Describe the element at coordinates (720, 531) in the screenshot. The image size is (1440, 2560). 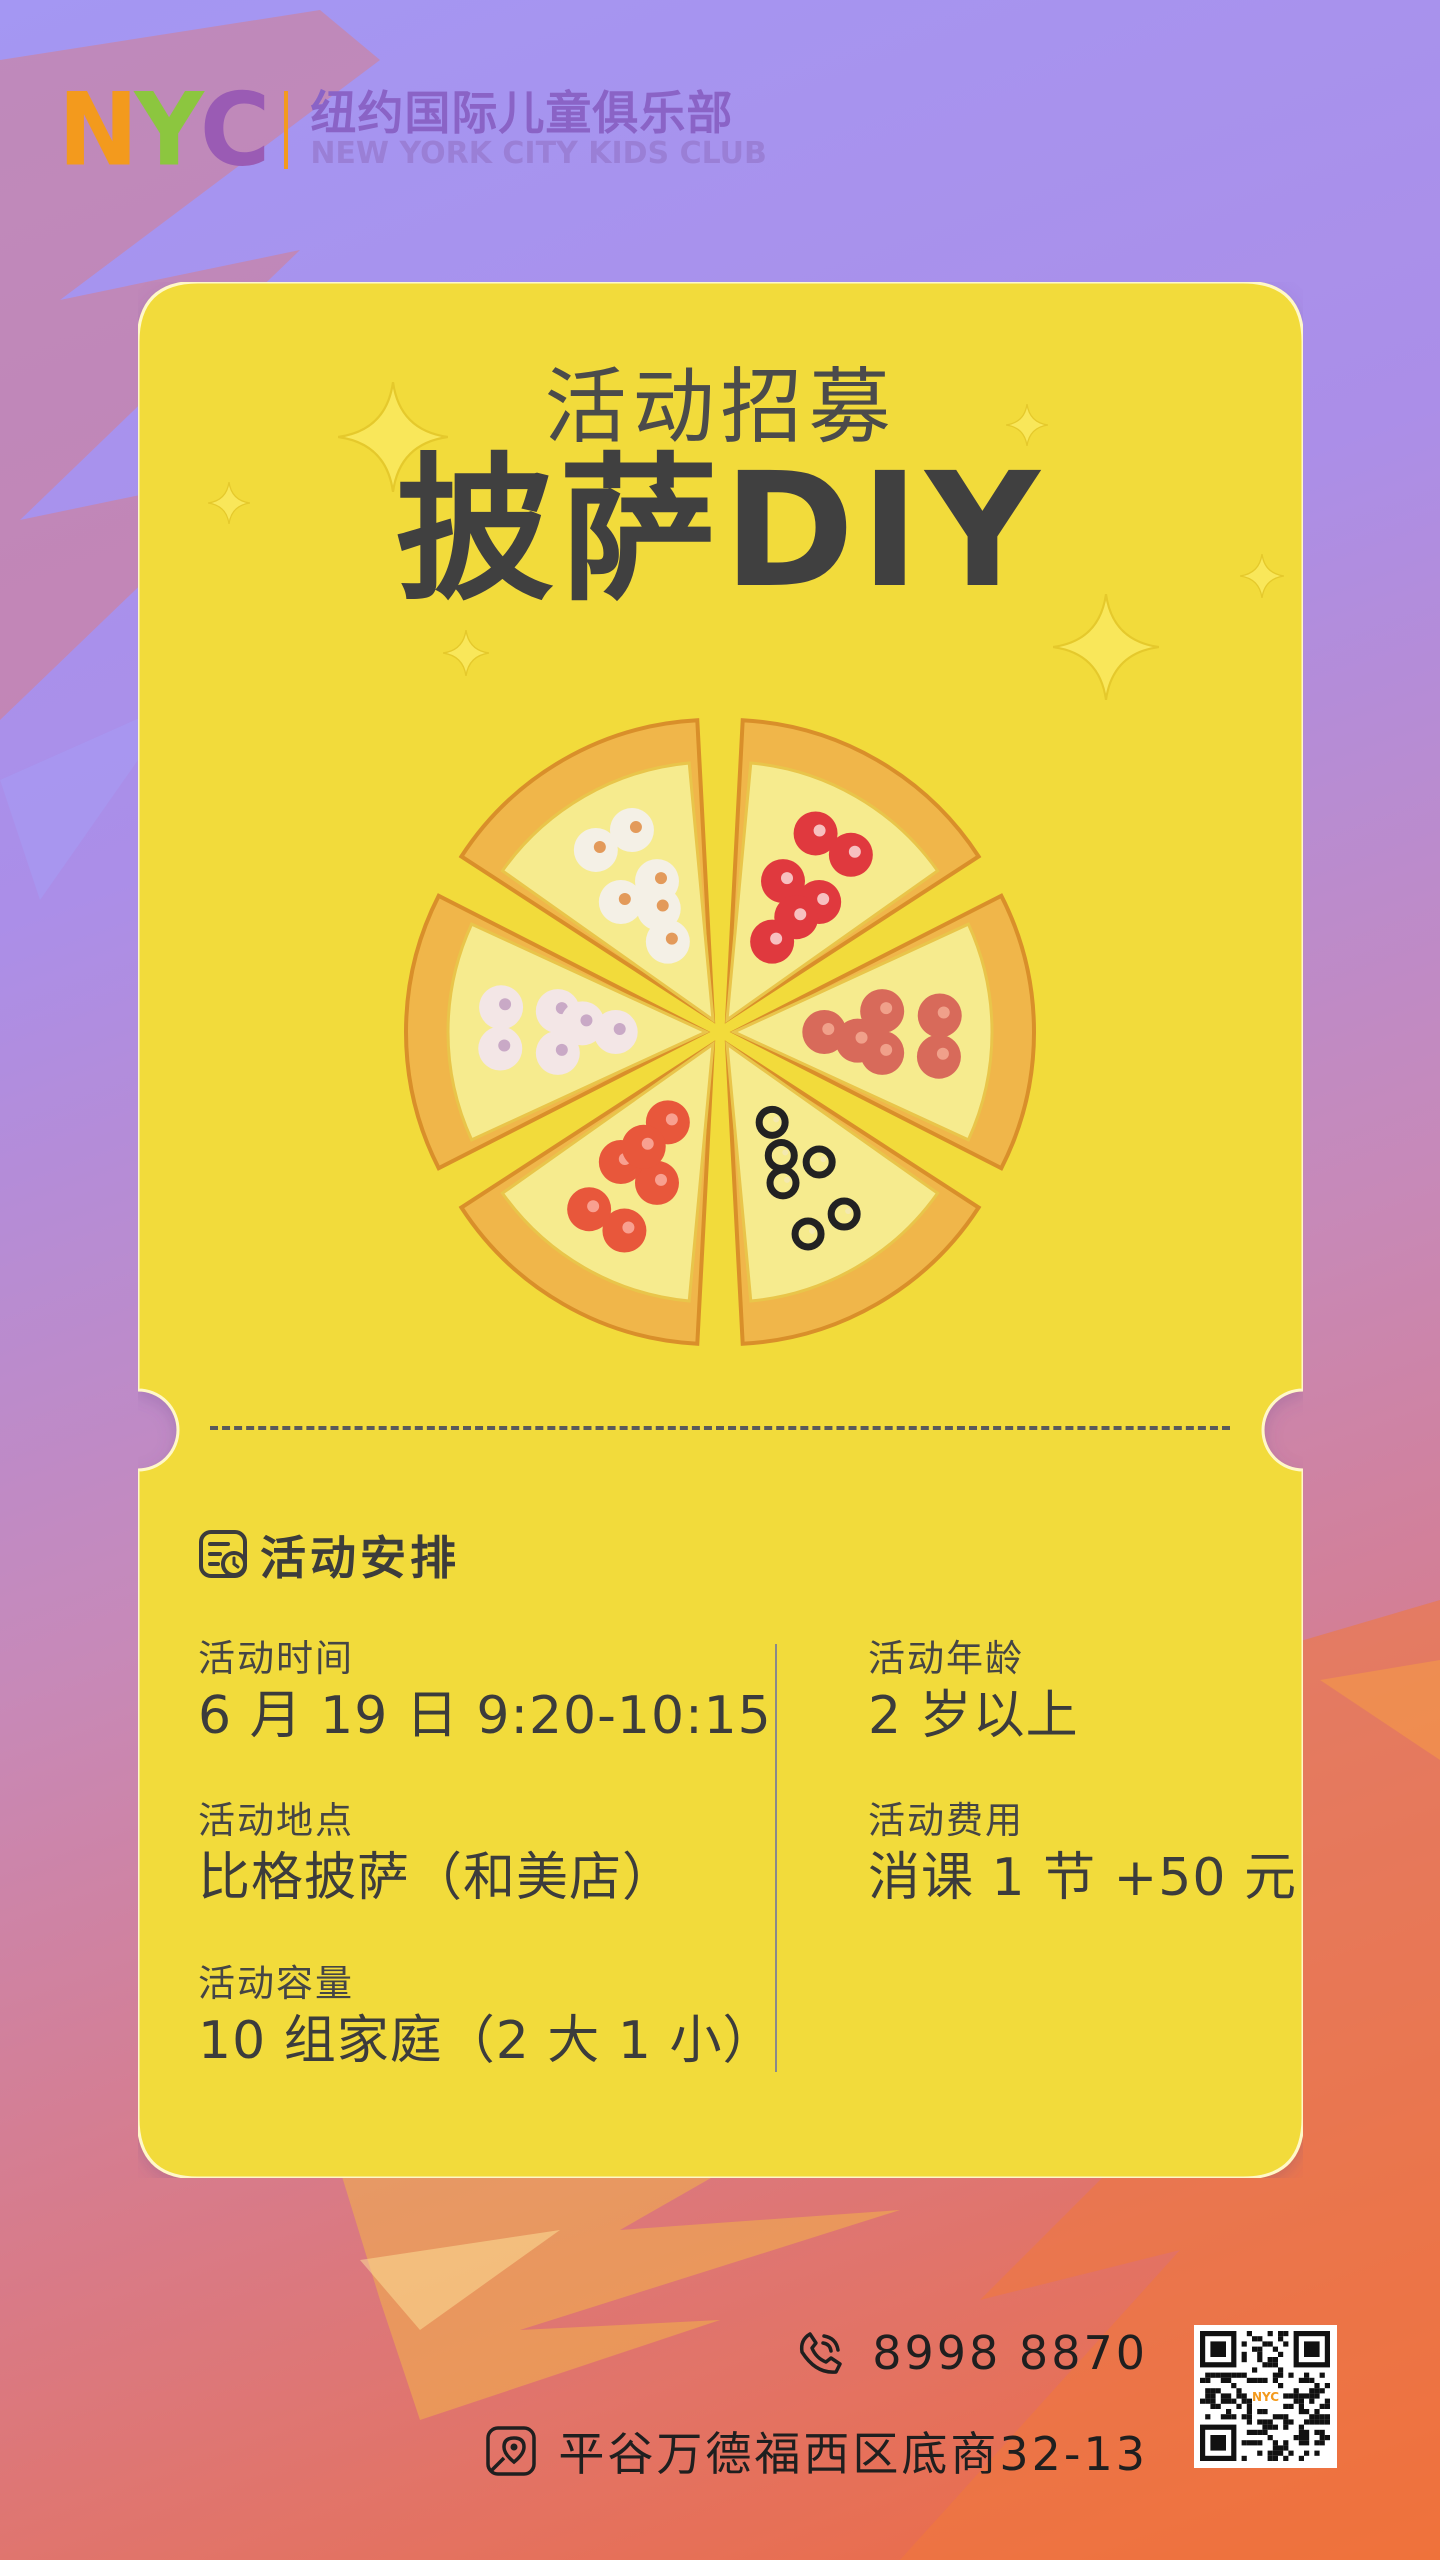
I see `ticket-title: 披萨DIY` at that location.